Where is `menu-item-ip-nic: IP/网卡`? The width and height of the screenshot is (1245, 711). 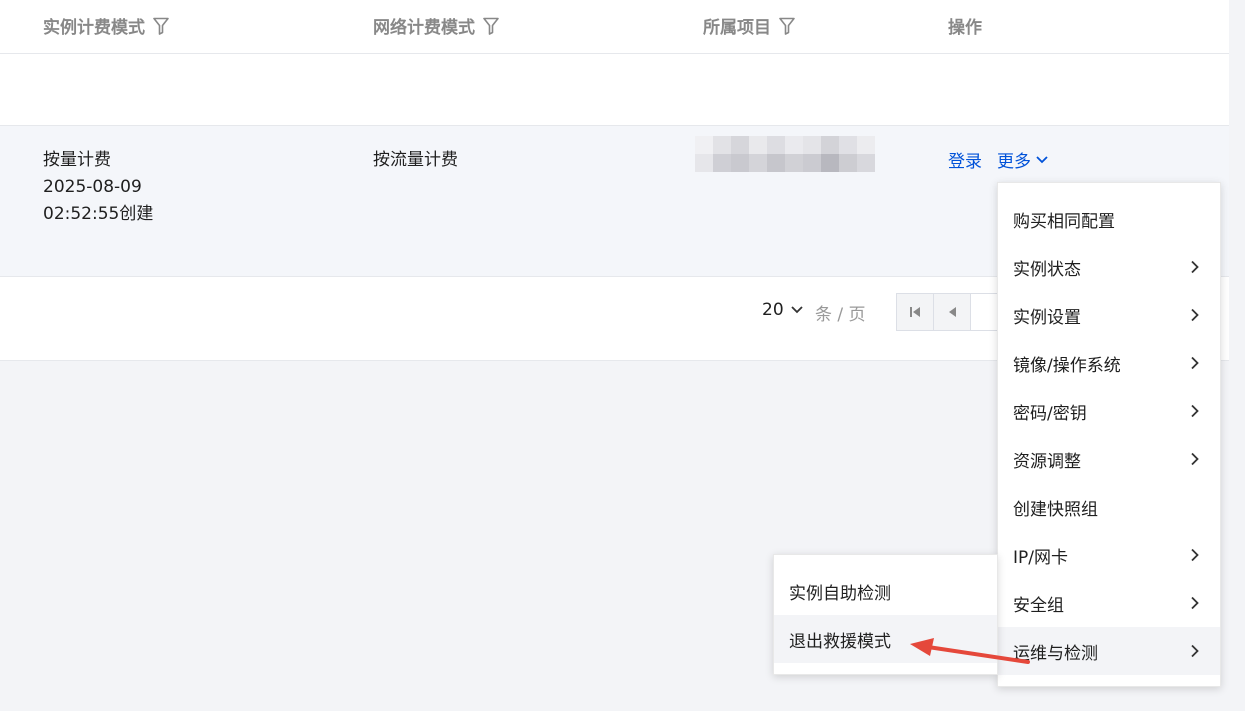 menu-item-ip-nic: IP/网卡 is located at coordinates (1109, 555).